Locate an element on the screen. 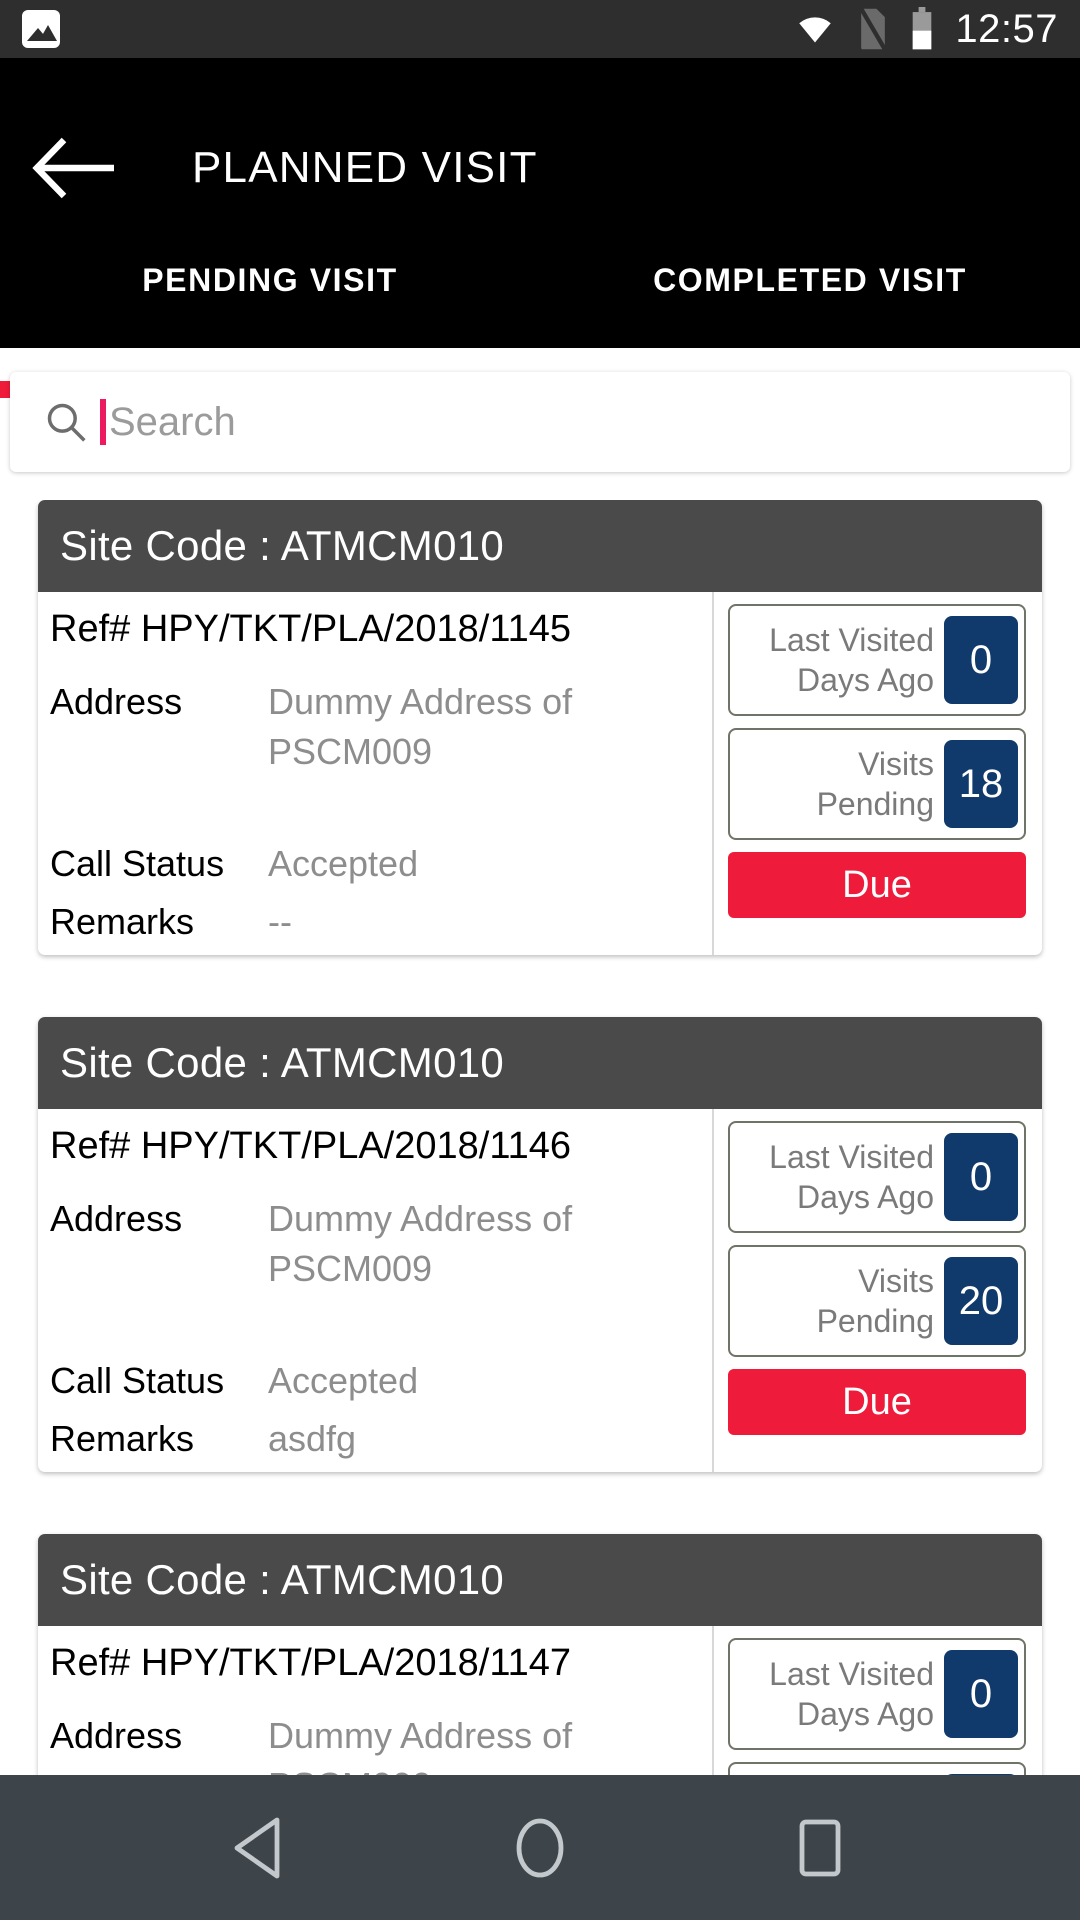  search-icon is located at coordinates (66, 422).